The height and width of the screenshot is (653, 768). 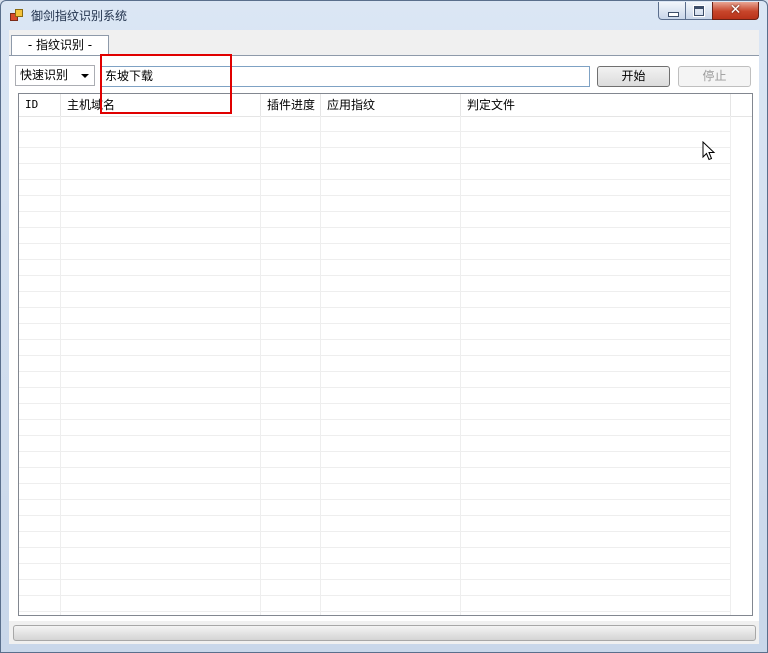 I want to click on close-icon: ✕, so click(x=735, y=10).